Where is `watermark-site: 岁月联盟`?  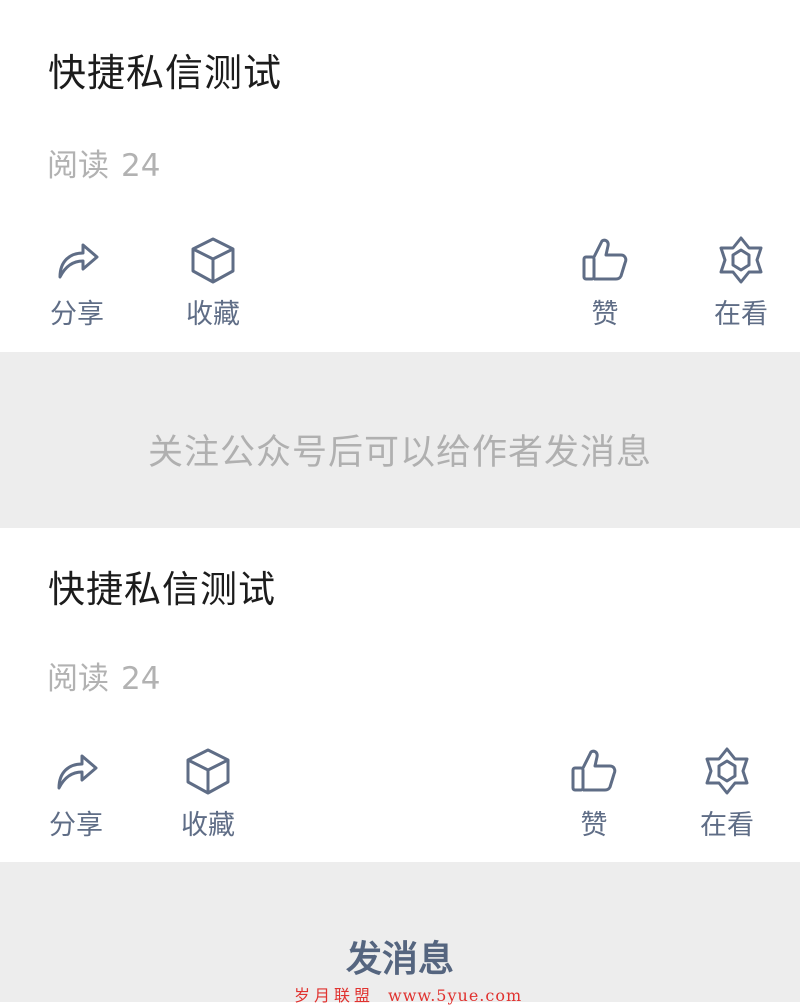
watermark-site: 岁月联盟 is located at coordinates (334, 995).